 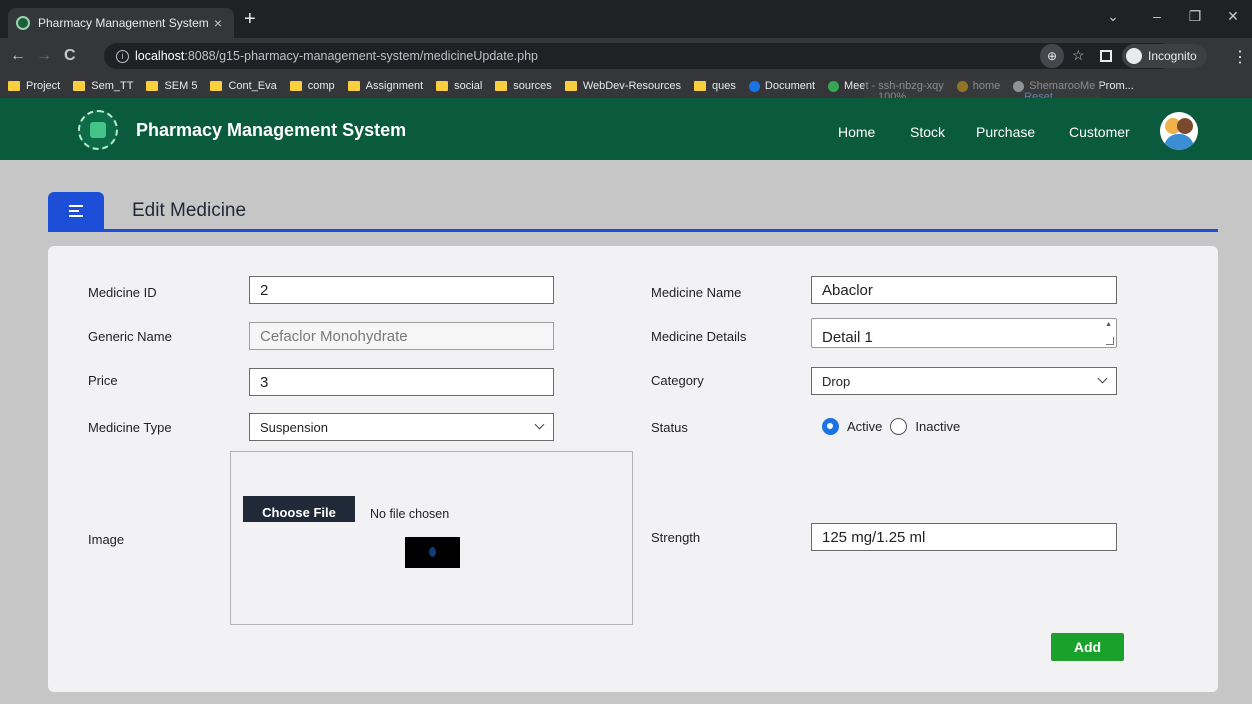 What do you see at coordinates (1113, 16) in the screenshot?
I see `tab-search-icon: ⌄` at bounding box center [1113, 16].